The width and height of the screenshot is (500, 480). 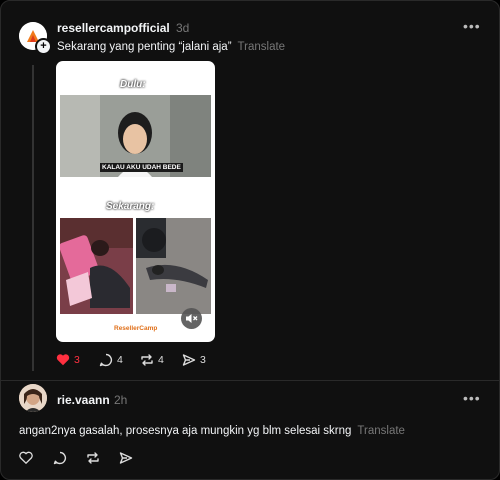 I want to click on like-button: 3, so click(x=68, y=359).